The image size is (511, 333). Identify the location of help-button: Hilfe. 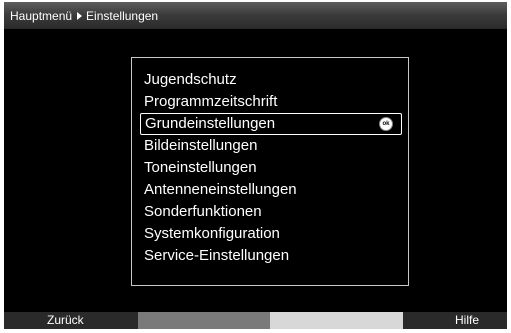
(455, 320).